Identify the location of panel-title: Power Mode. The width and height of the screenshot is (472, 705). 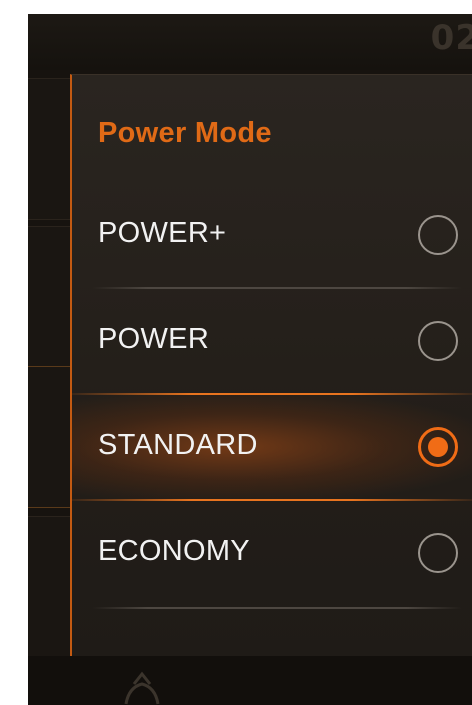
(185, 133).